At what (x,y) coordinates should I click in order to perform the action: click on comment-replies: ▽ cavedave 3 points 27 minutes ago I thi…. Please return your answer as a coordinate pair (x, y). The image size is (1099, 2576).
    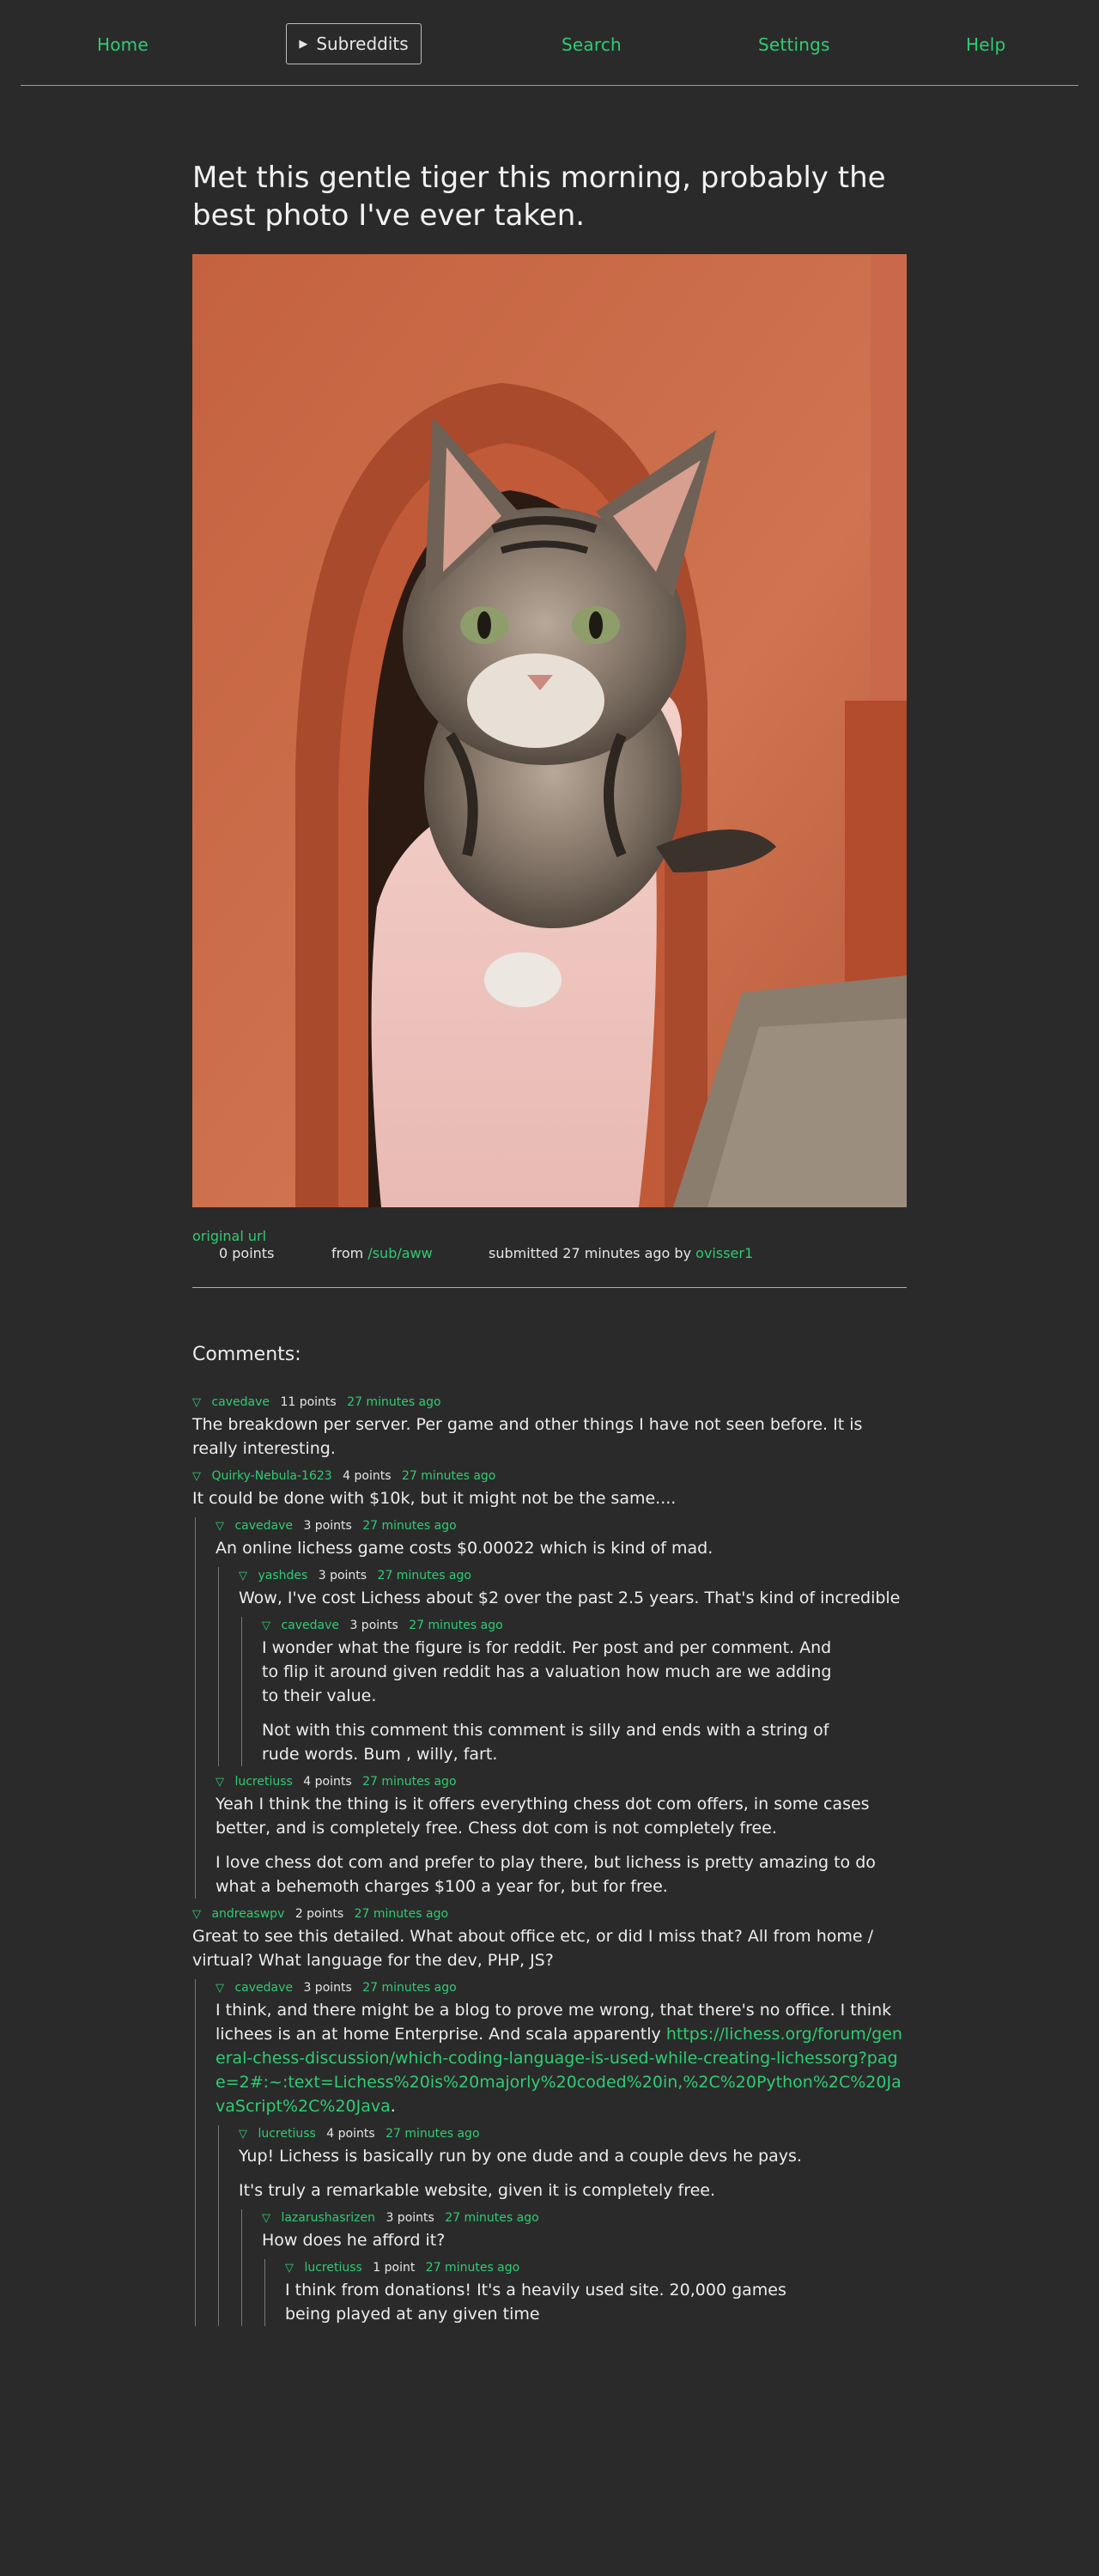
    Looking at the image, I should click on (551, 2152).